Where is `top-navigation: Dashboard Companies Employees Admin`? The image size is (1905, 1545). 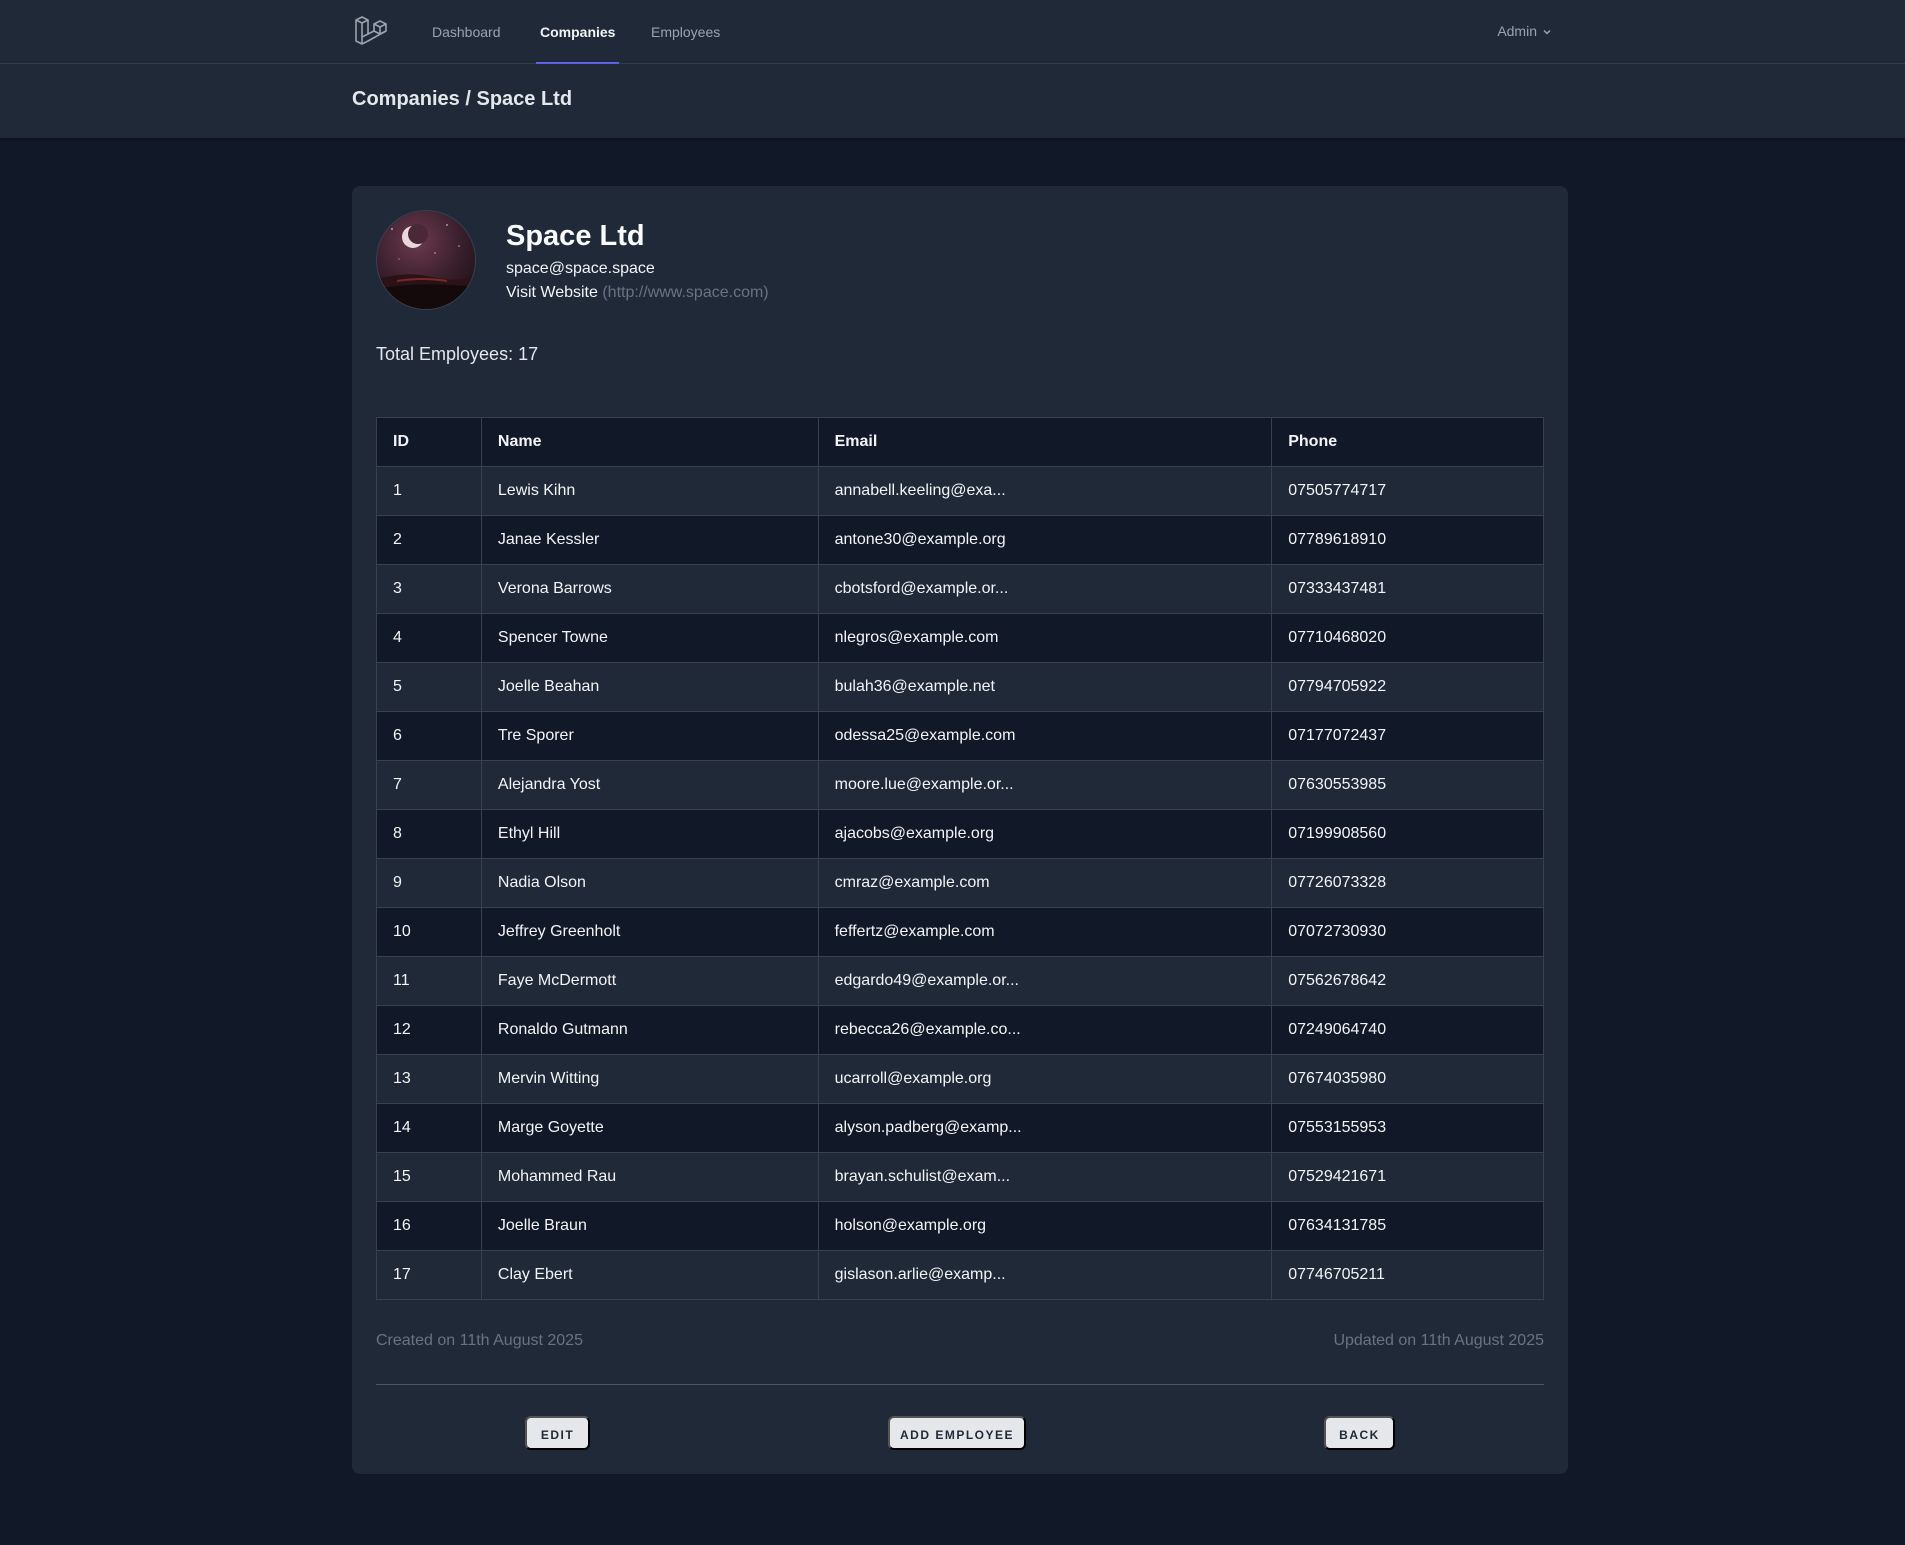 top-navigation: Dashboard Companies Employees Admin is located at coordinates (952, 32).